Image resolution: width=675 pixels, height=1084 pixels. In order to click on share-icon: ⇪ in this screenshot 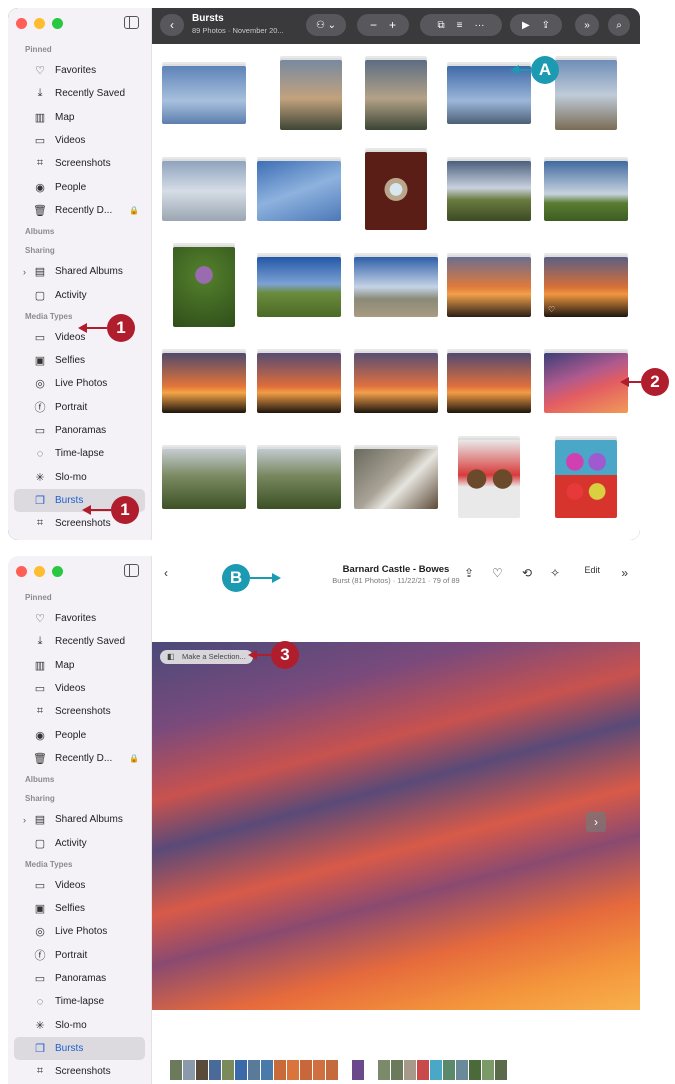, I will do `click(546, 25)`.